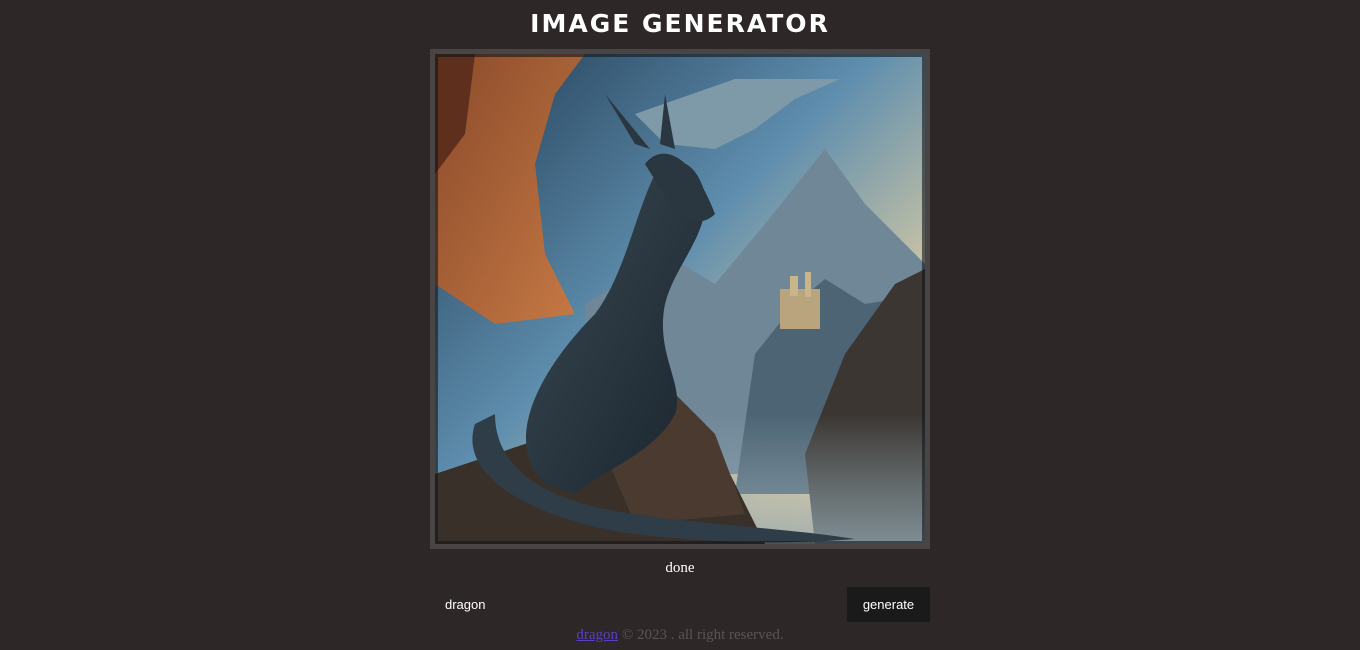  I want to click on footer-link: dragon, so click(597, 635).